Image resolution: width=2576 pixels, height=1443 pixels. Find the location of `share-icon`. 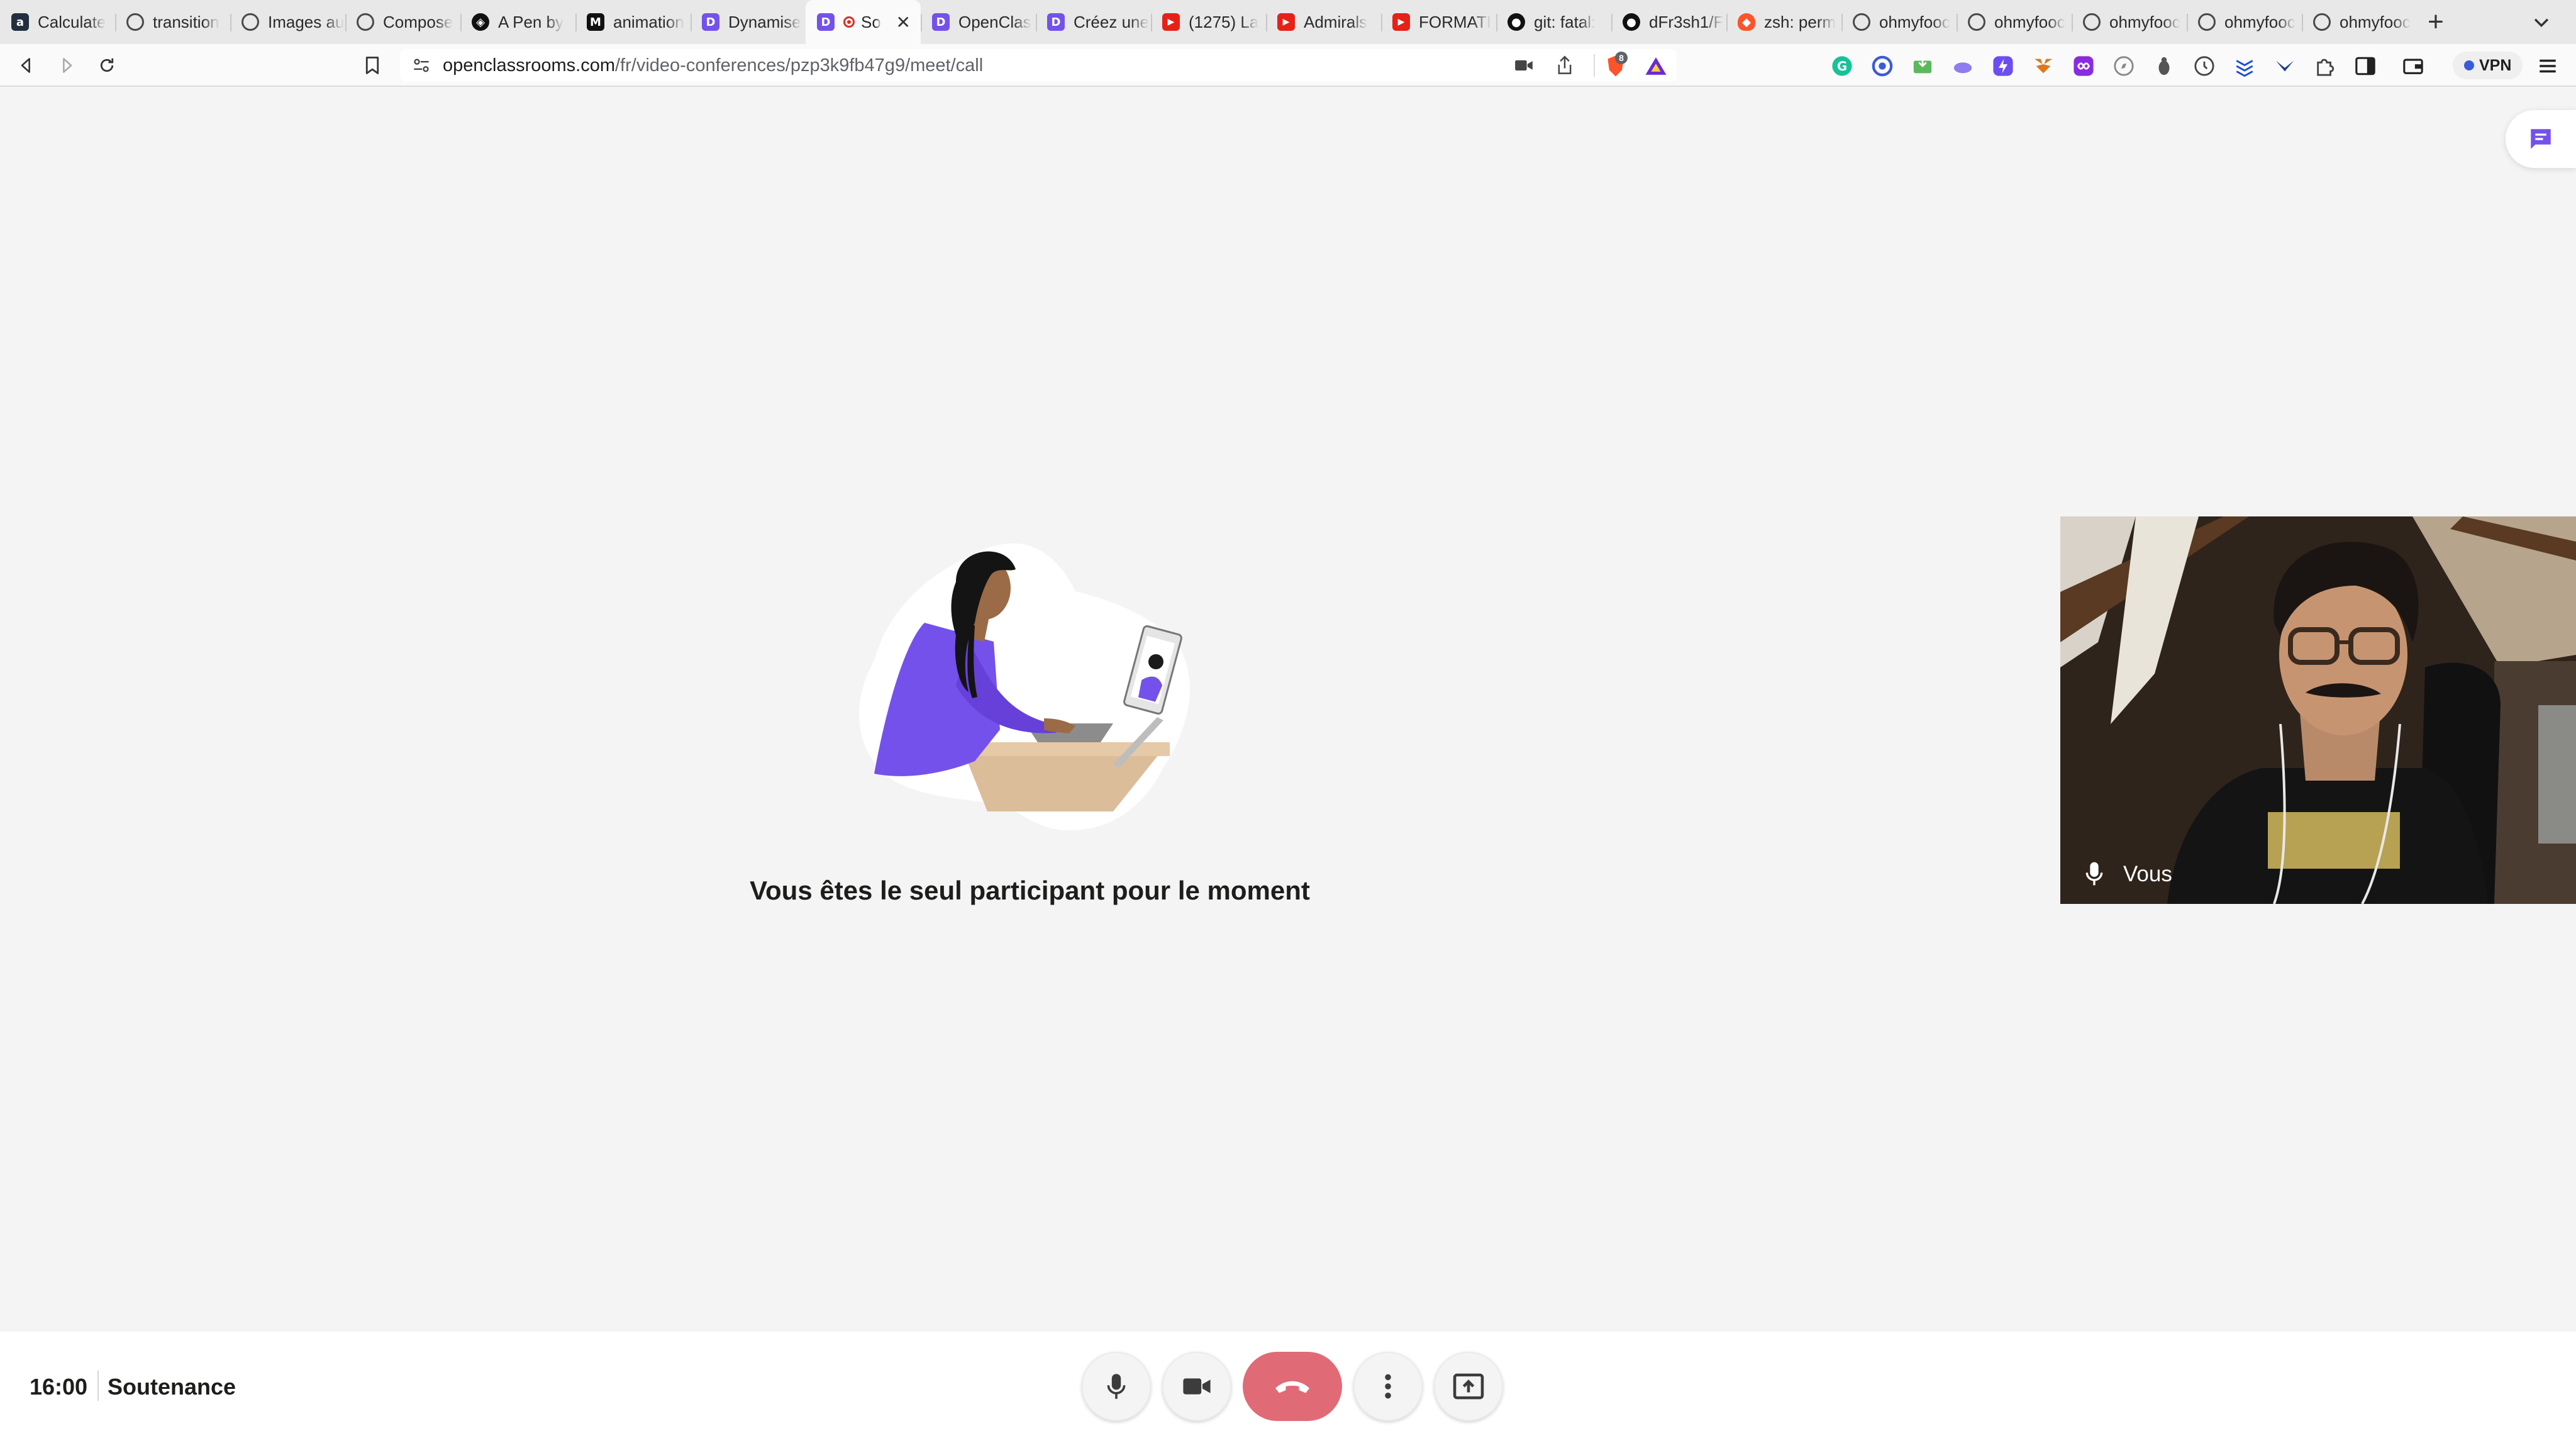

share-icon is located at coordinates (1565, 65).